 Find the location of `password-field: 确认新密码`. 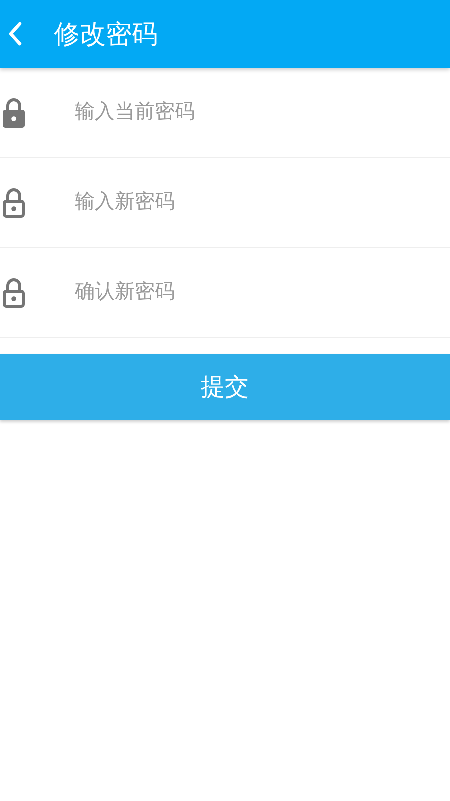

password-field: 确认新密码 is located at coordinates (245, 292).